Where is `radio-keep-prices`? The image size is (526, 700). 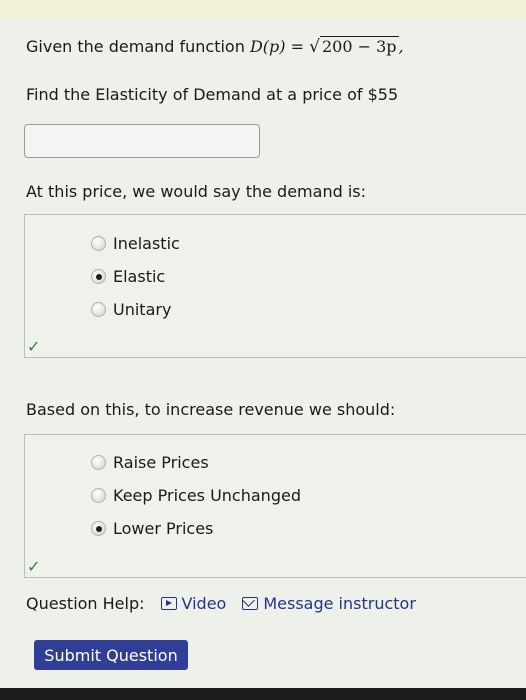
radio-keep-prices is located at coordinates (98, 495).